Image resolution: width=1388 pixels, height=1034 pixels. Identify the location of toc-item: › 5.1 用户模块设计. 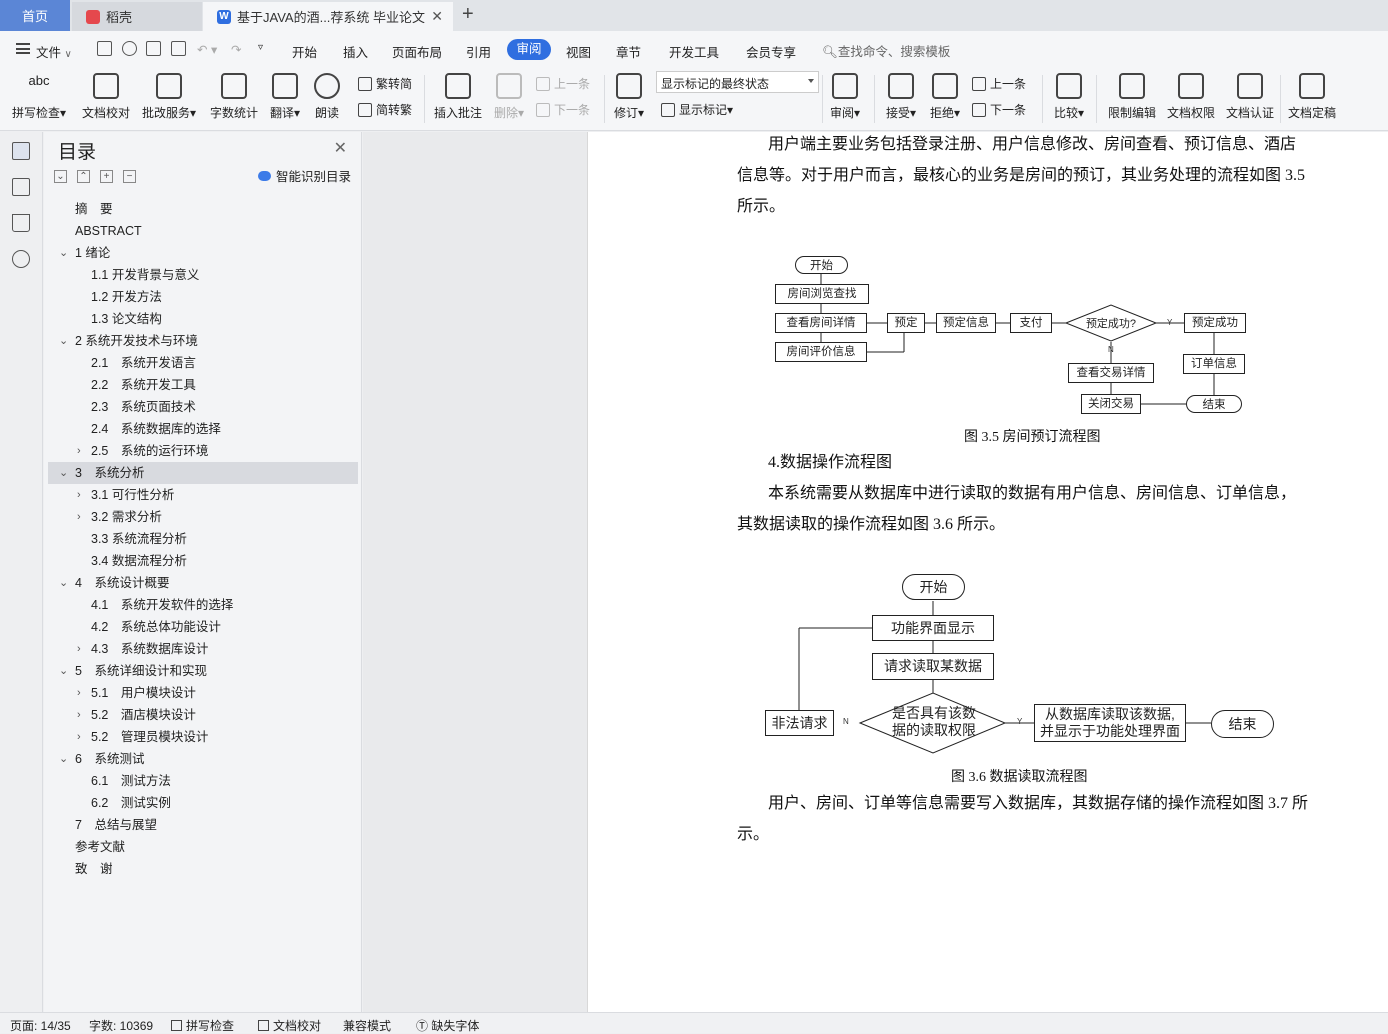
(203, 693).